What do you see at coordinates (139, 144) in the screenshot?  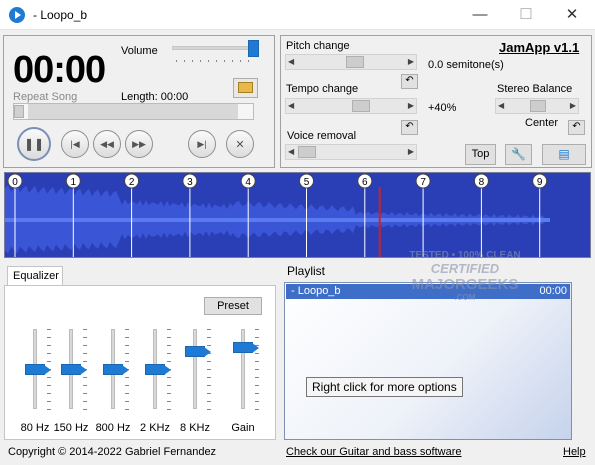 I see `fast-forward-button: ▶▶` at bounding box center [139, 144].